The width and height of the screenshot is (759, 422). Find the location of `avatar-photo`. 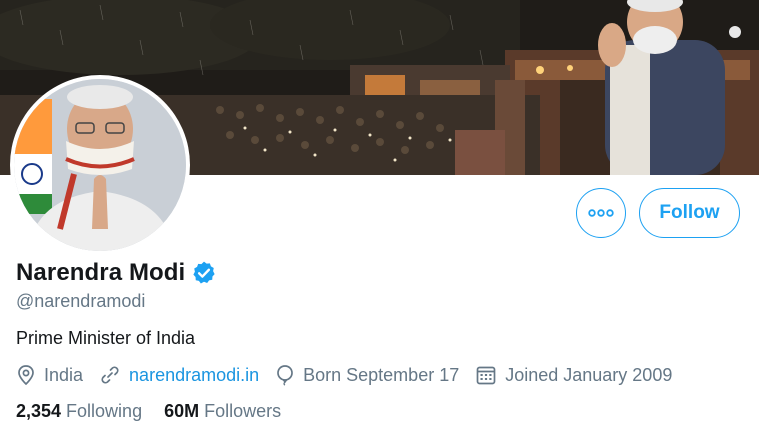

avatar-photo is located at coordinates (100, 165).